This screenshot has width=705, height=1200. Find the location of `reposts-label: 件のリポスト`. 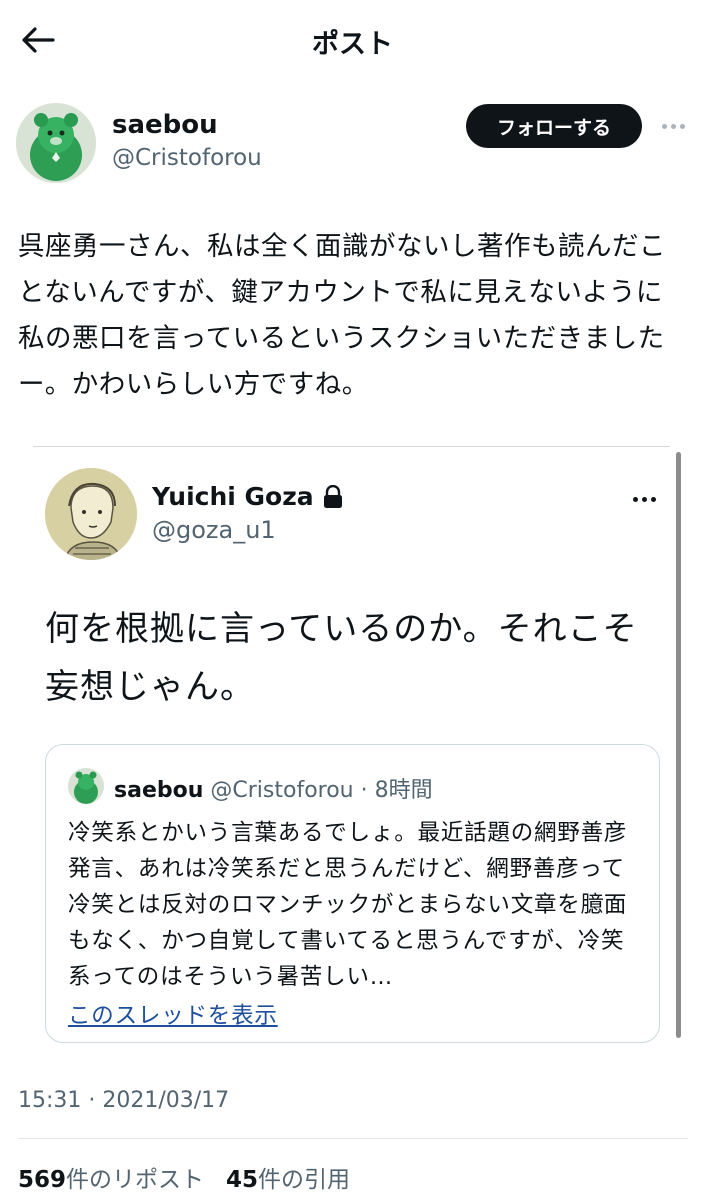

reposts-label: 件のリポスト is located at coordinates (135, 1180).